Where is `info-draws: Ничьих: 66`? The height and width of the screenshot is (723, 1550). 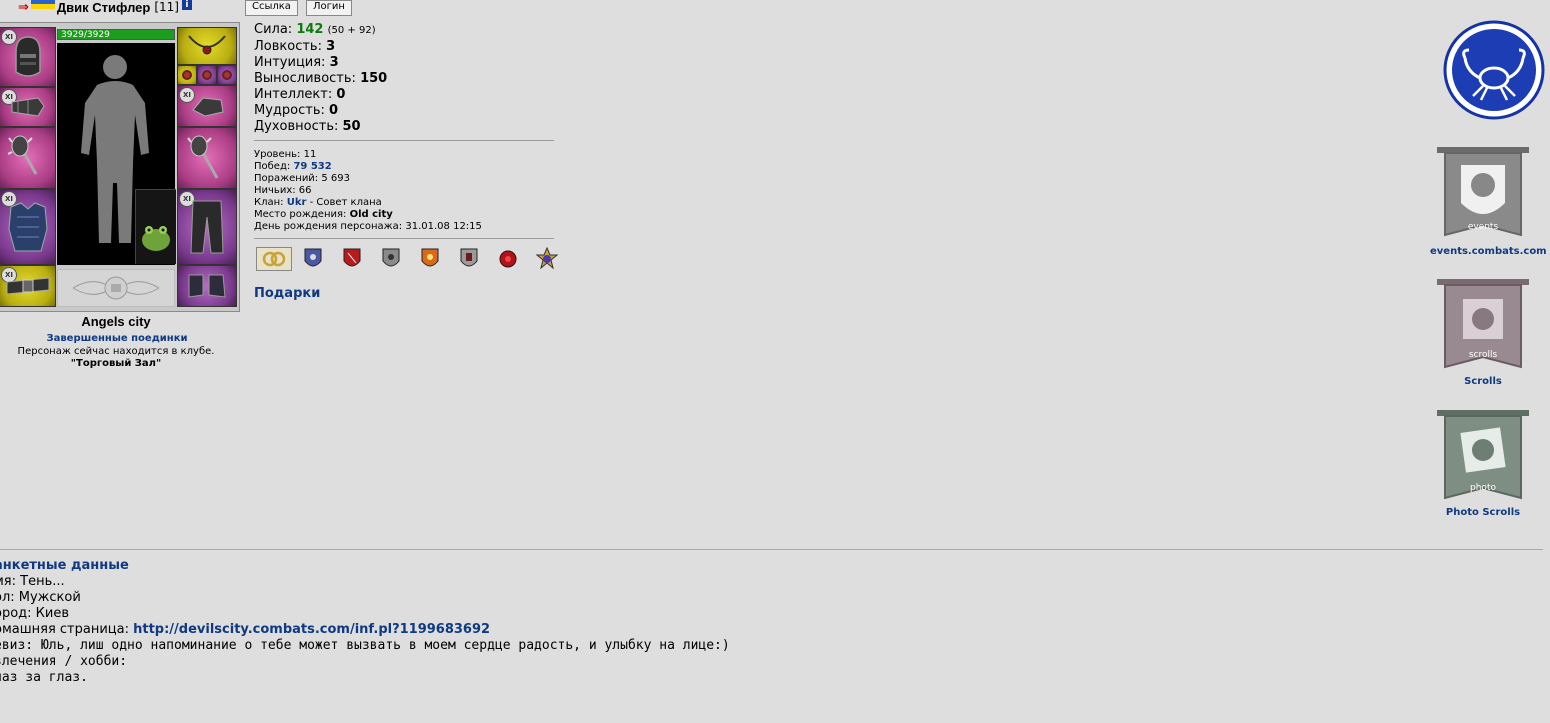
info-draws: Ничьих: 66 is located at coordinates (283, 190).